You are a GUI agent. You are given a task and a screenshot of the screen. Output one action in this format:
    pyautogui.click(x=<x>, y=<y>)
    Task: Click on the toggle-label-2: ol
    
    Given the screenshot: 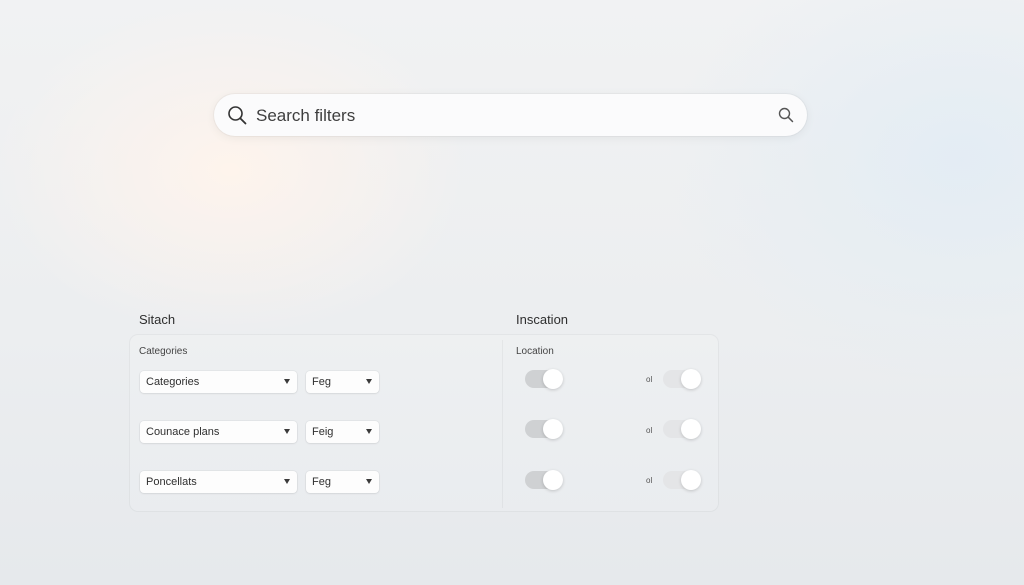 What is the action you would take?
    pyautogui.click(x=649, y=430)
    